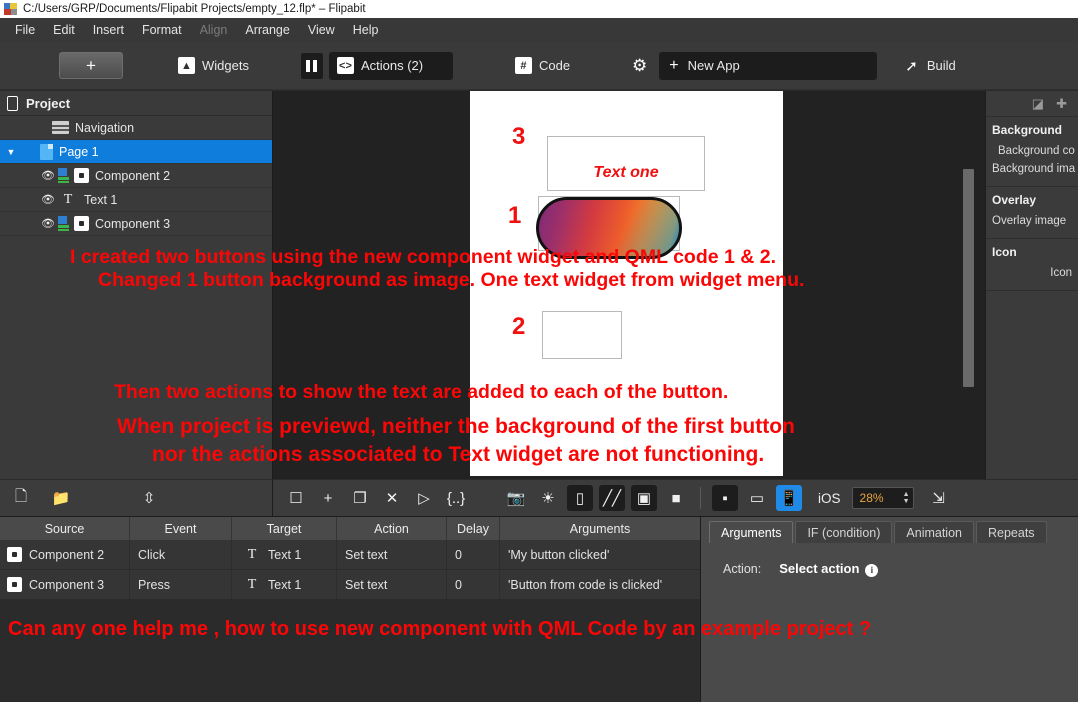  What do you see at coordinates (580, 498) in the screenshot?
I see `phone-portrait-icon: ▯` at bounding box center [580, 498].